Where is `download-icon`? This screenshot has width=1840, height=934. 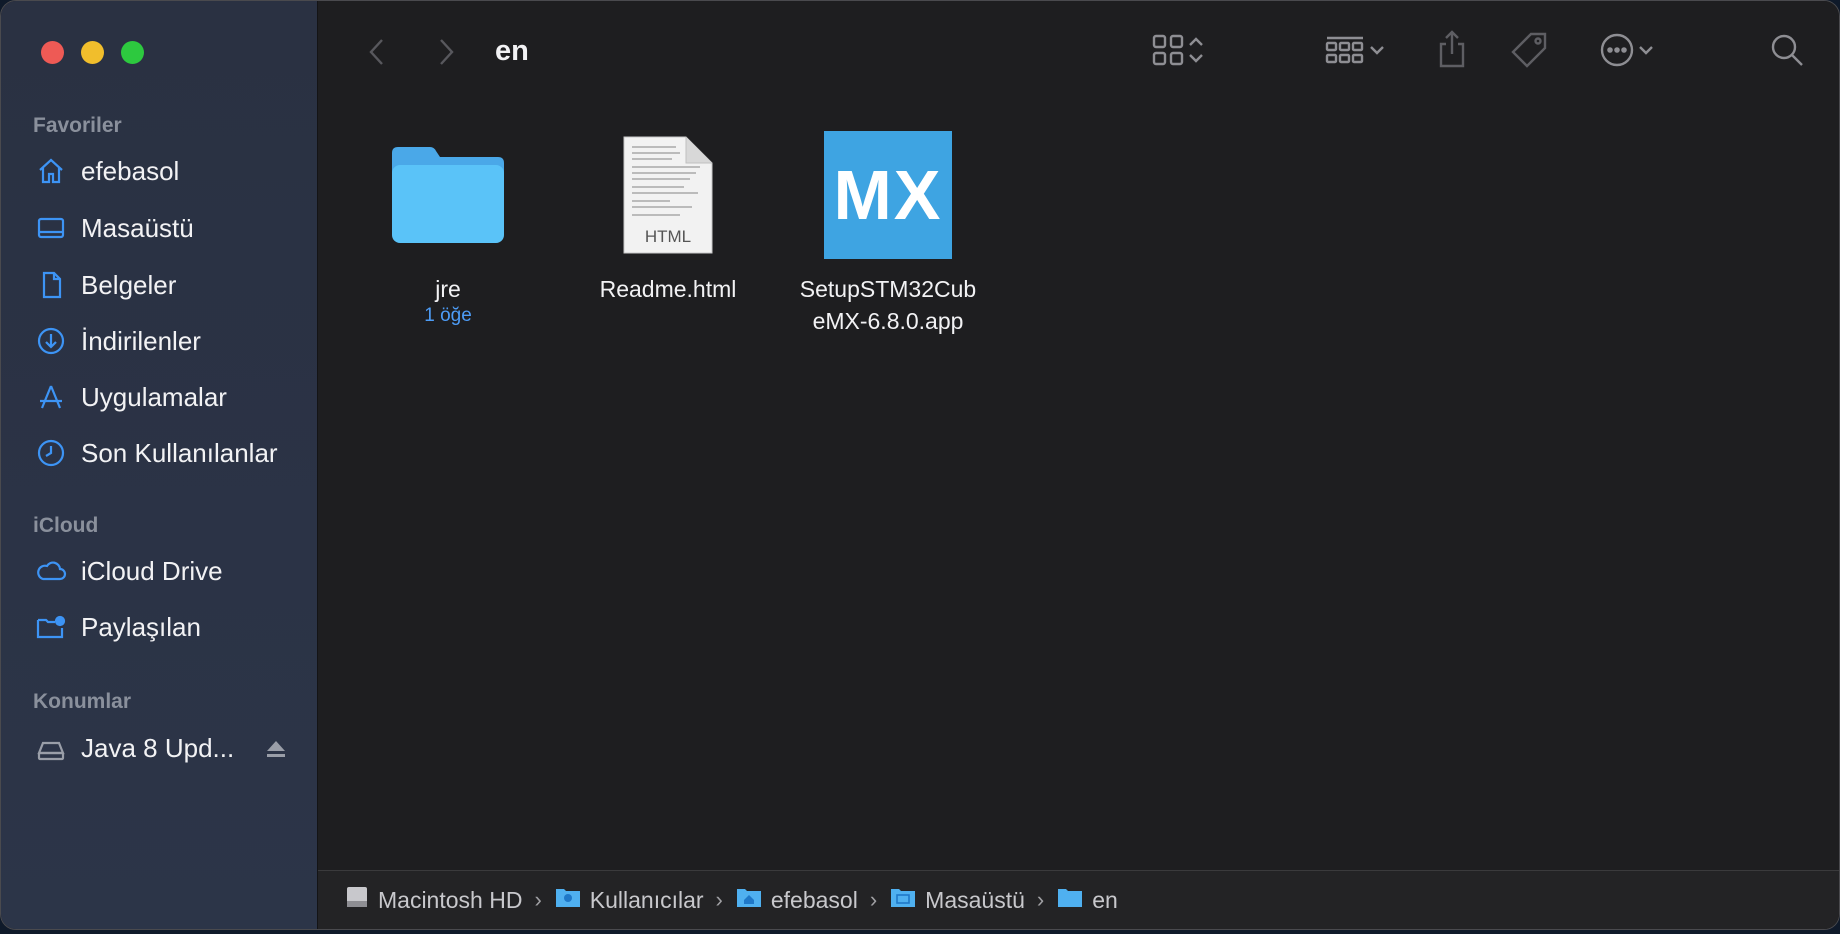
download-icon is located at coordinates (51, 341).